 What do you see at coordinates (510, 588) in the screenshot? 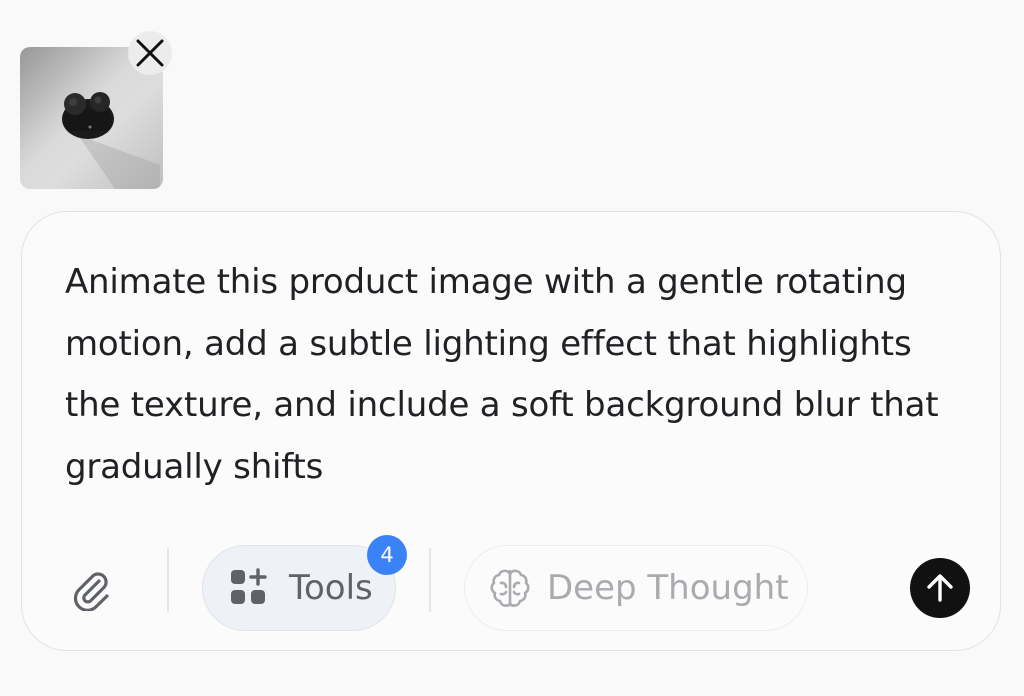
I see `brain-icon` at bounding box center [510, 588].